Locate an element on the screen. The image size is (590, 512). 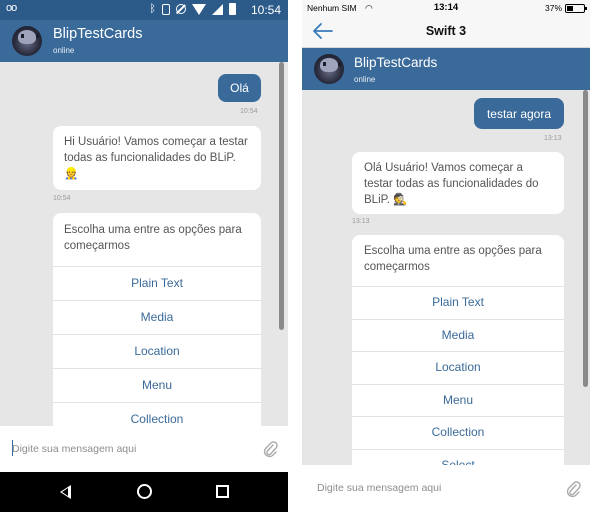
received-message-time: 10:54 is located at coordinates (62, 198).